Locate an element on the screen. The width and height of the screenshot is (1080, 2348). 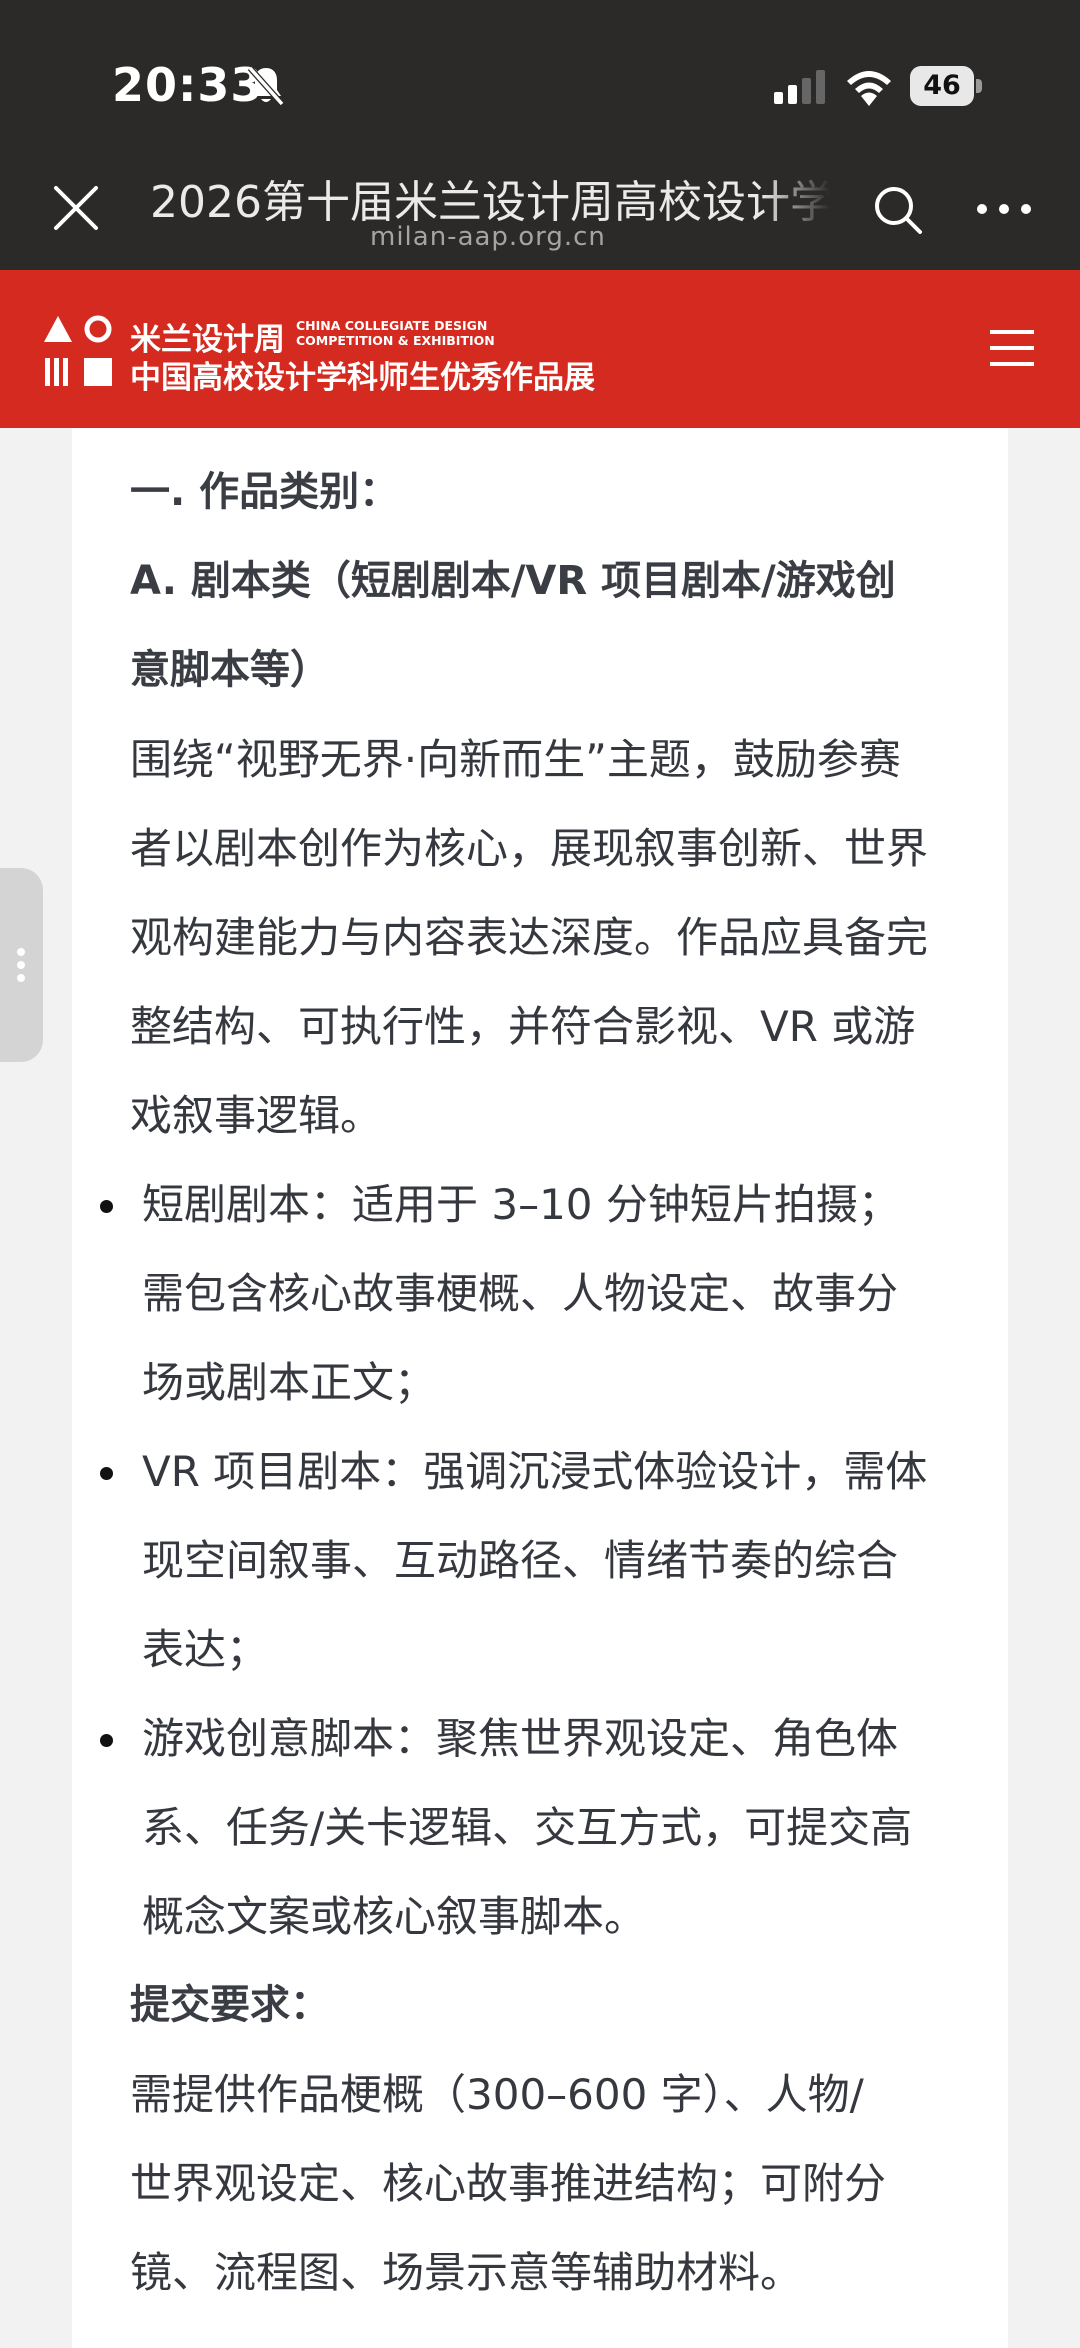
intro-line: 者以剧本创作为核心，展现叙事创新、世界 is located at coordinates (529, 848).